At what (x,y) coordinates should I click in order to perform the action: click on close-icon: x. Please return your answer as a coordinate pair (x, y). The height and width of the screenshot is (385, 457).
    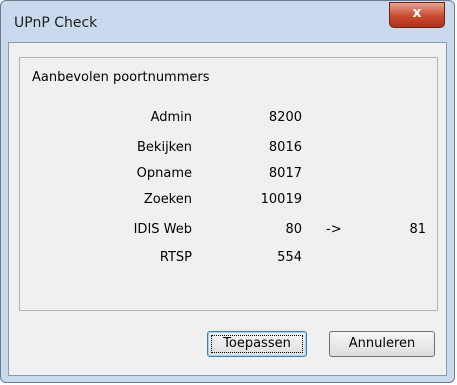
    Looking at the image, I should click on (417, 13).